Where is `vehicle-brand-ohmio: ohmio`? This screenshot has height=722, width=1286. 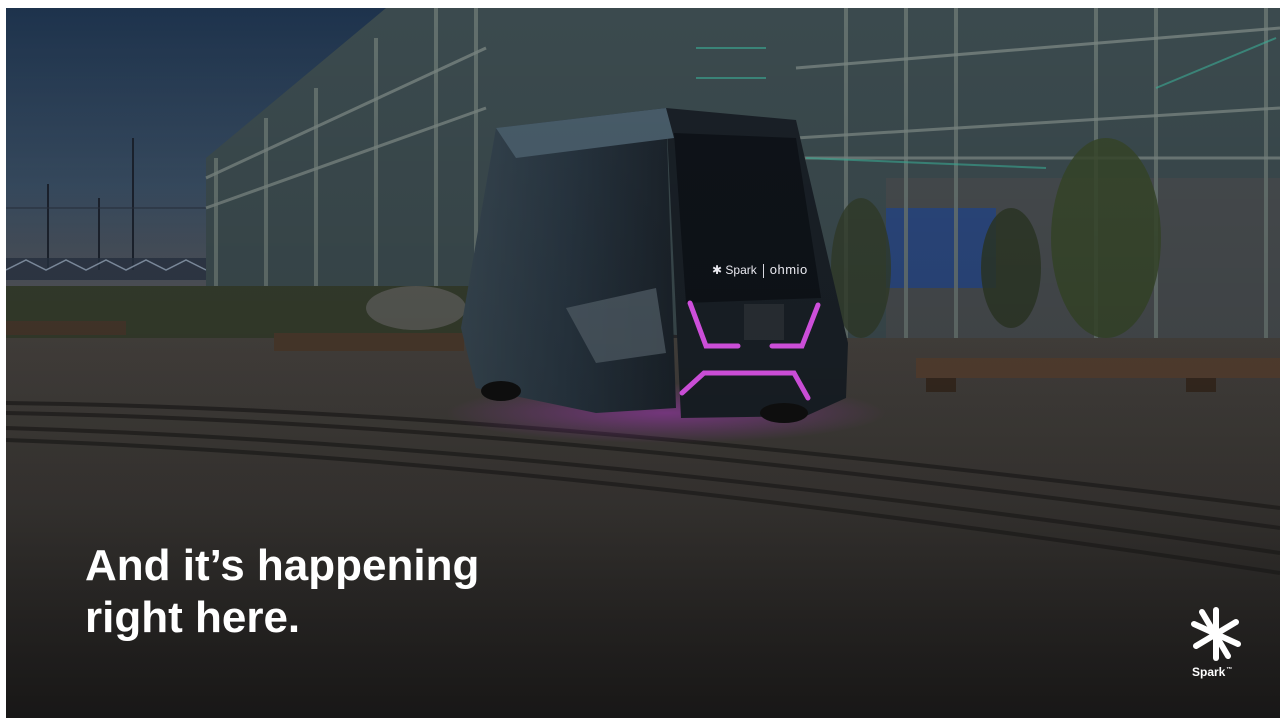
vehicle-brand-ohmio: ohmio is located at coordinates (788, 269).